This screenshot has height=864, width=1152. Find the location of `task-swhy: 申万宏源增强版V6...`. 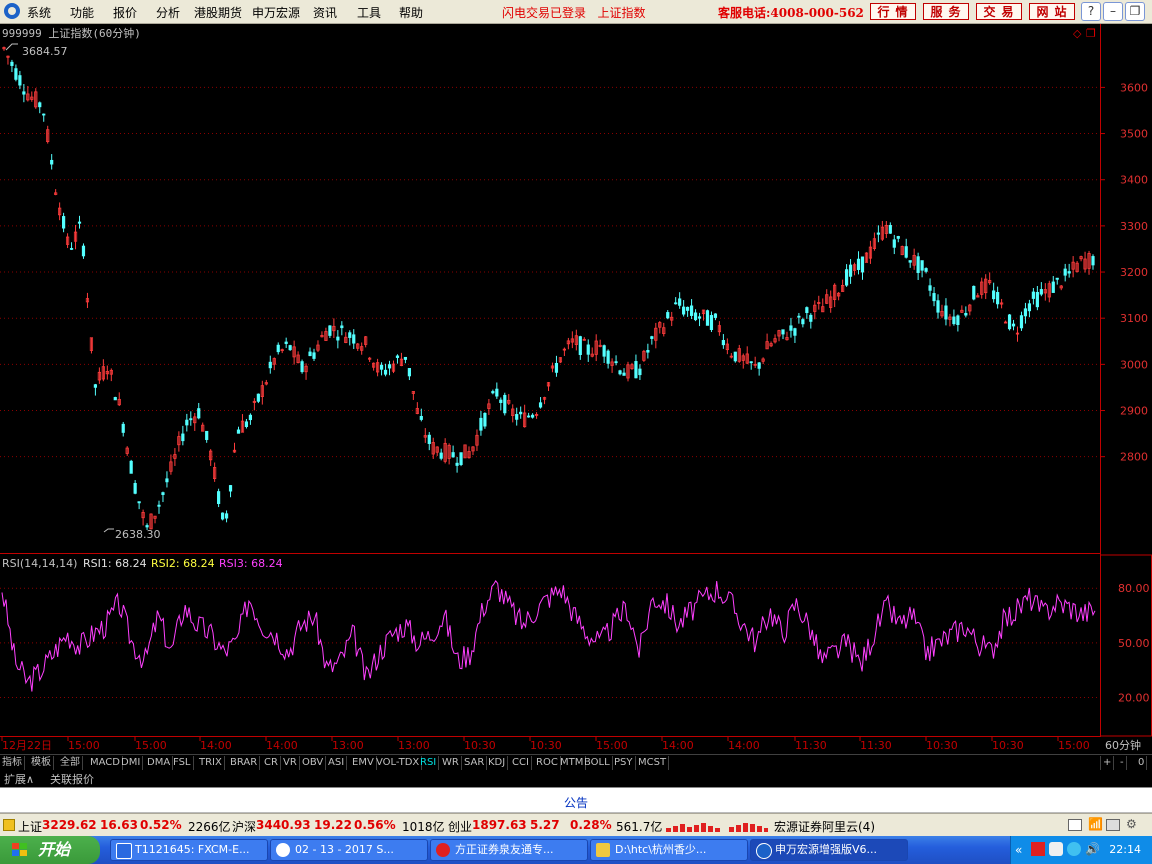

task-swhy: 申万宏源增强版V6... is located at coordinates (829, 850).